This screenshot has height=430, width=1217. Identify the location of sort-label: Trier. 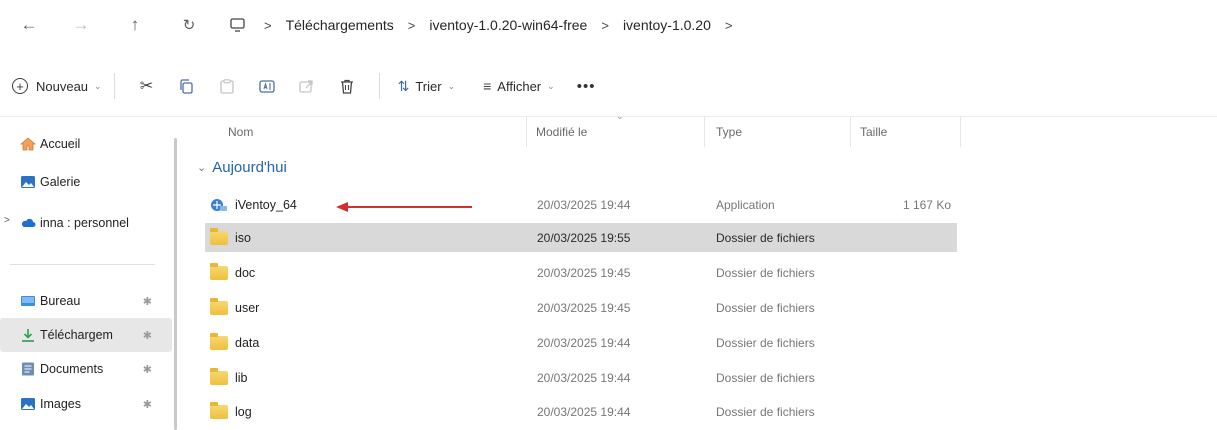
(428, 86).